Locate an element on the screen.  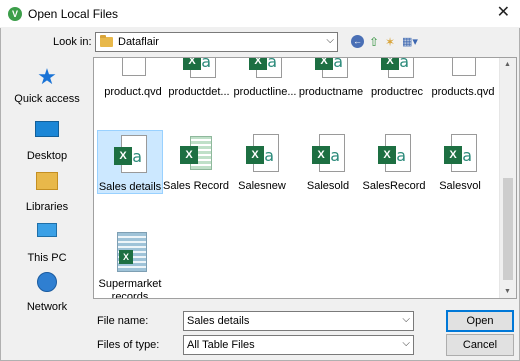
file-item: products.qvd is located at coordinates (463, 78).